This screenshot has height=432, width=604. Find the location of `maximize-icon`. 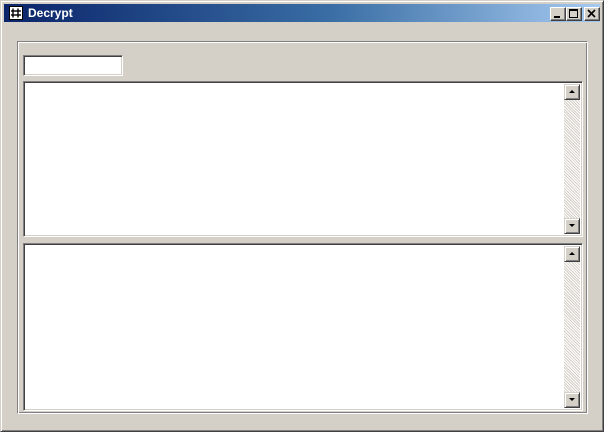

maximize-icon is located at coordinates (573, 13).